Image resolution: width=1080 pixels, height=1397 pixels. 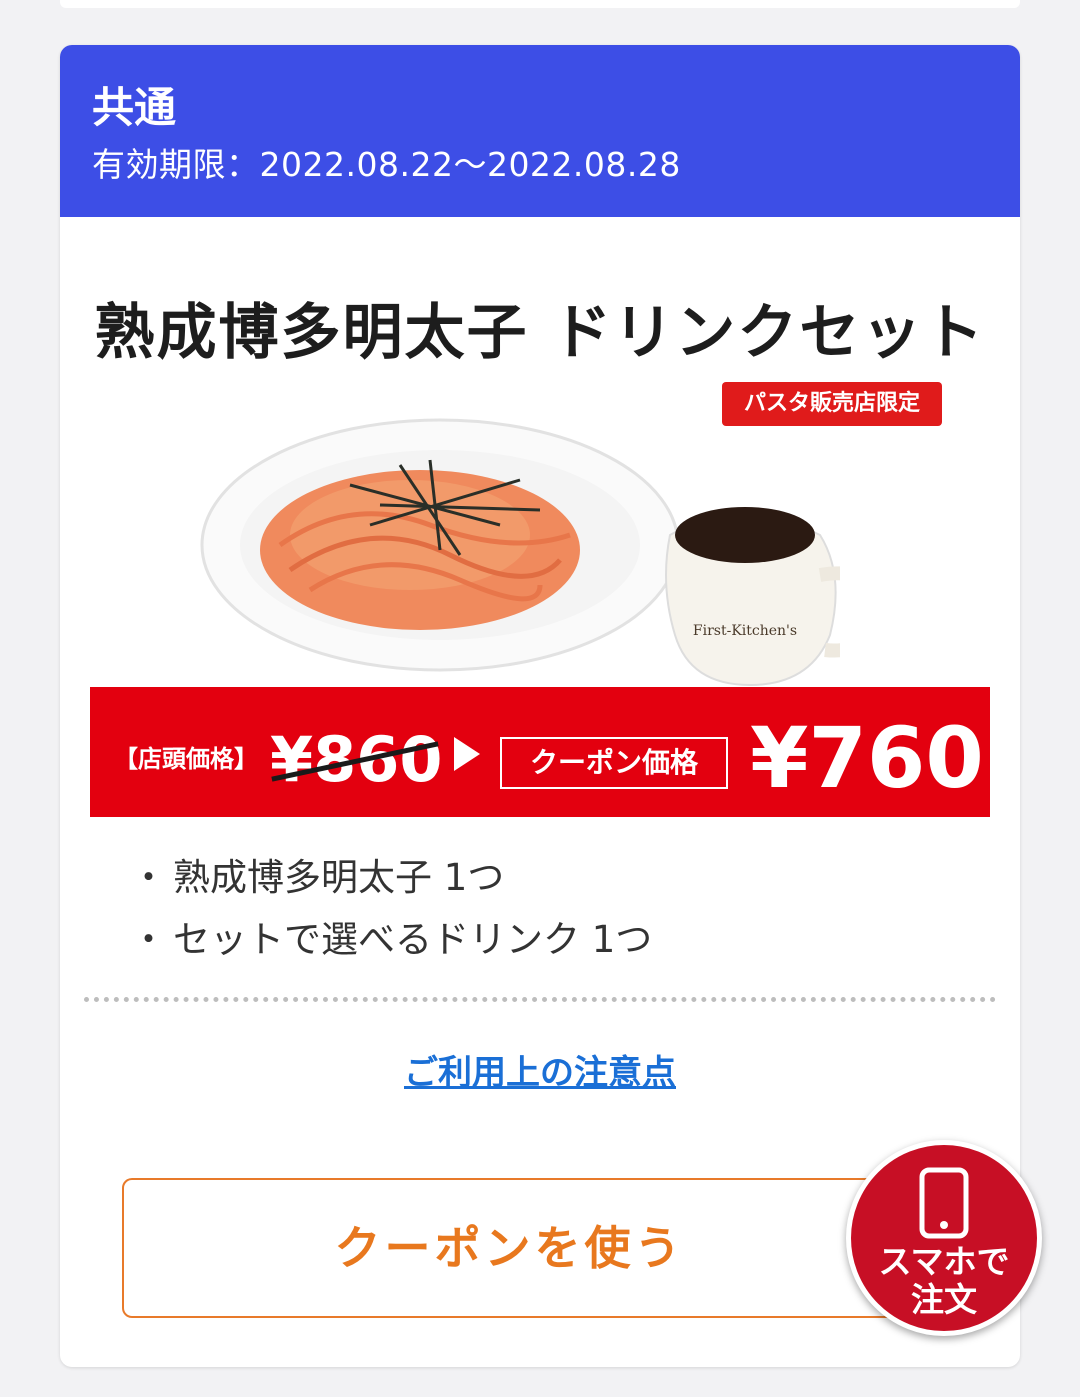 What do you see at coordinates (540, 1069) in the screenshot?
I see `usage-notes-link: ご利用上の注意点` at bounding box center [540, 1069].